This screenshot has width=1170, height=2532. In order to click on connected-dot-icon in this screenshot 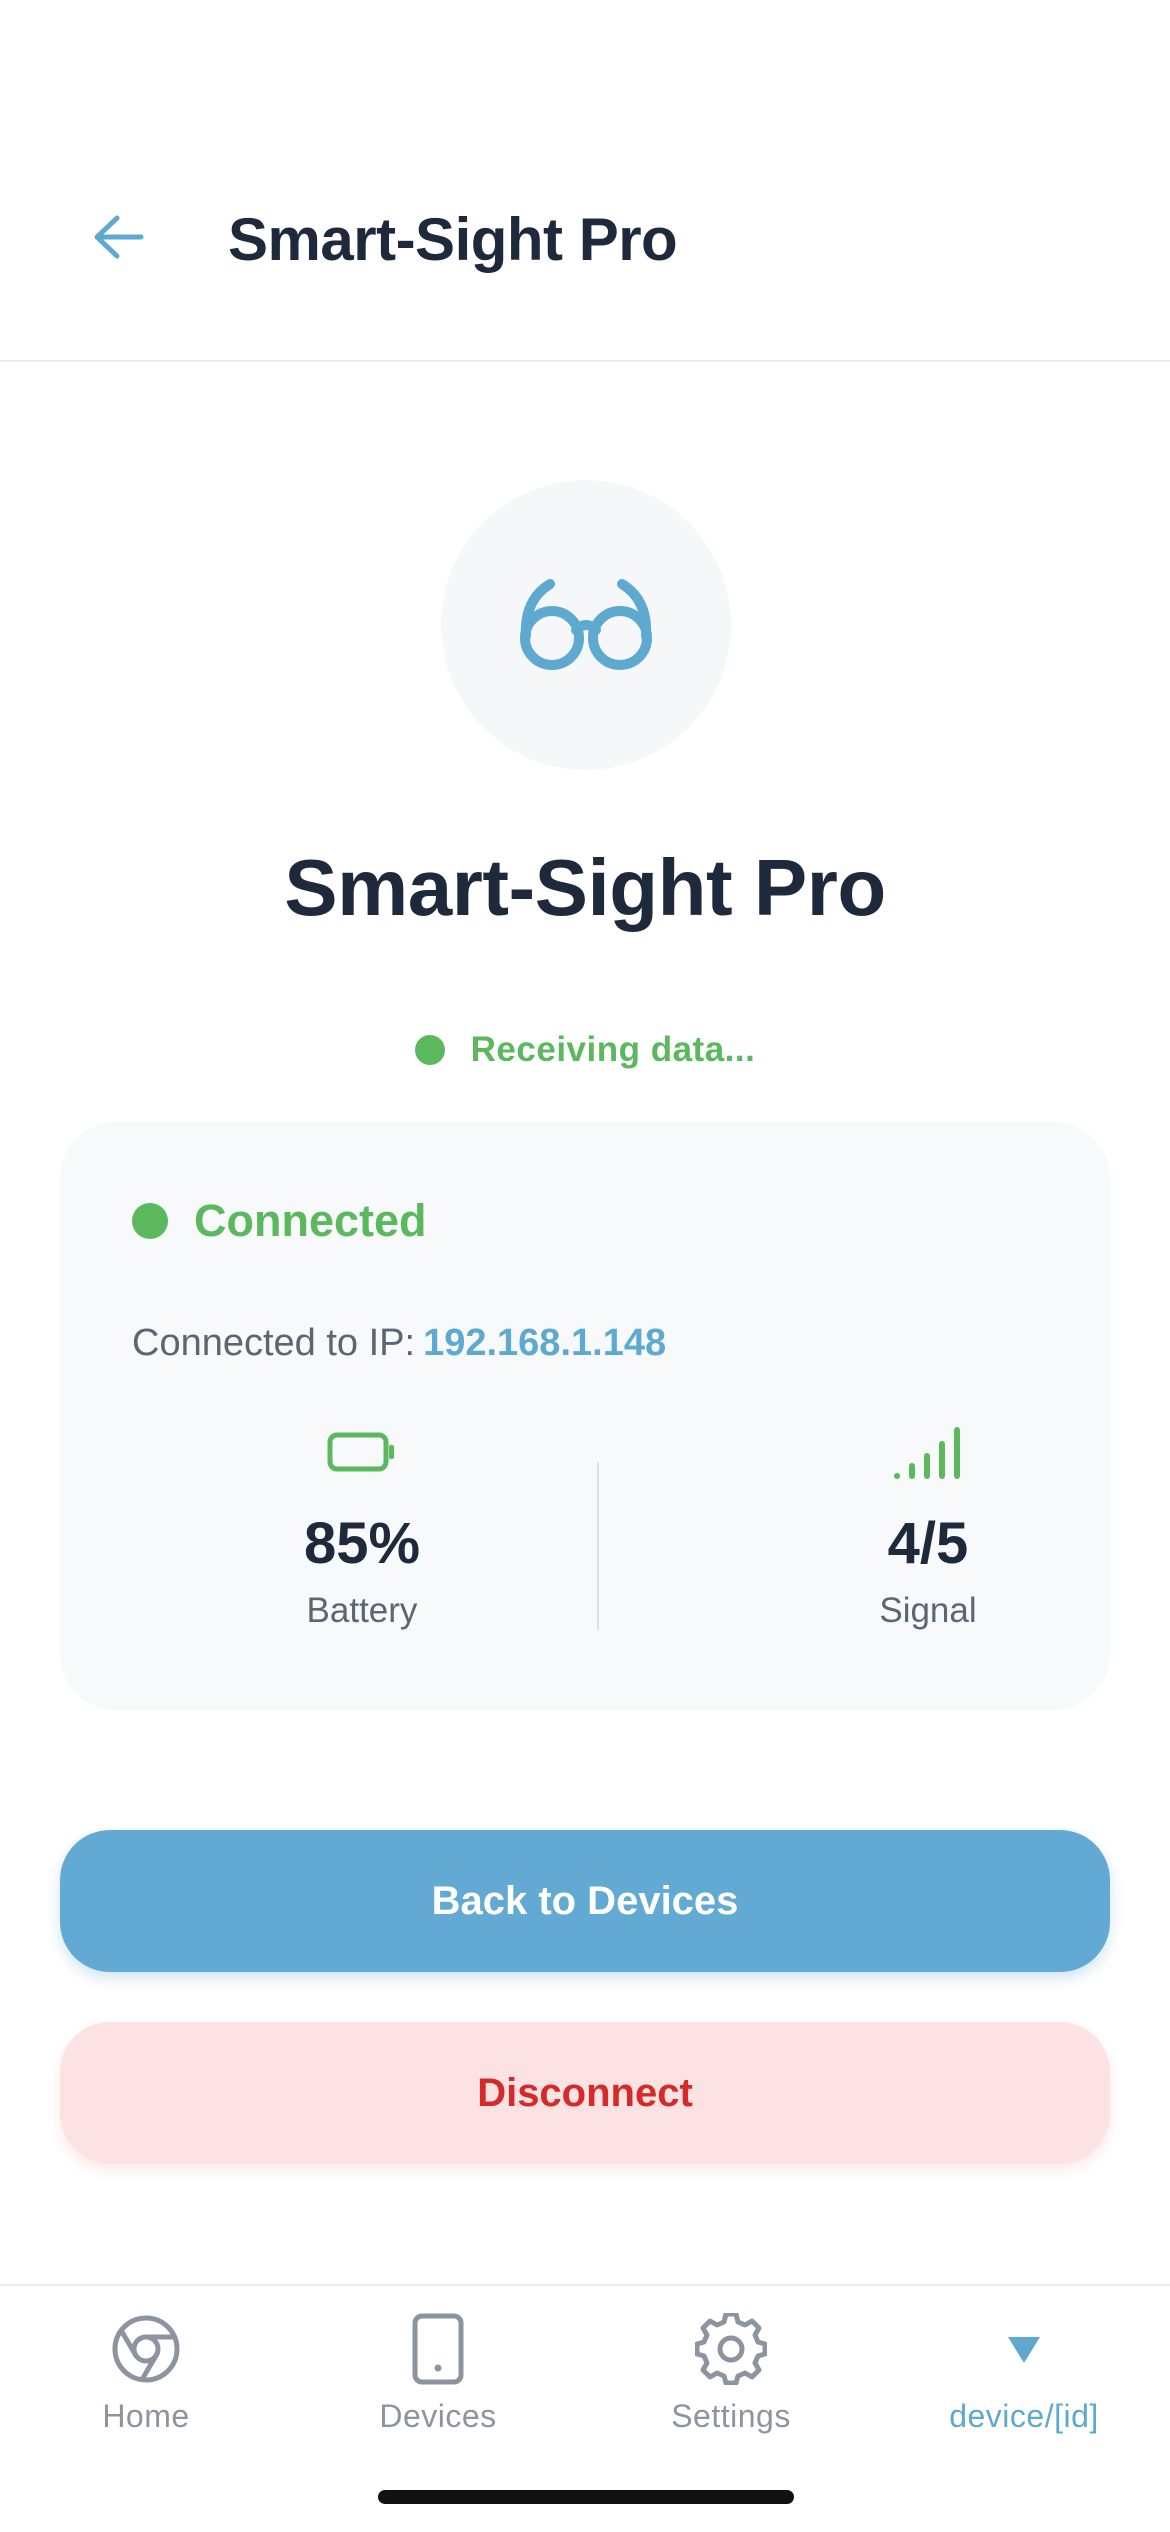, I will do `click(150, 1221)`.